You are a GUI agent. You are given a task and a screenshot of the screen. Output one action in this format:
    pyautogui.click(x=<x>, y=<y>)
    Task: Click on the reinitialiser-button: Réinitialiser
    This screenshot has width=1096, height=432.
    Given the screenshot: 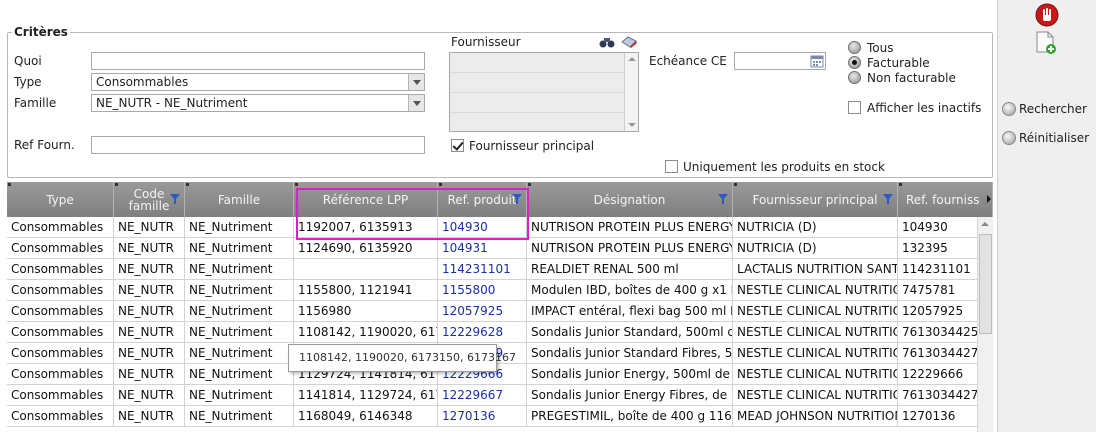 What is the action you would take?
    pyautogui.click(x=1045, y=138)
    